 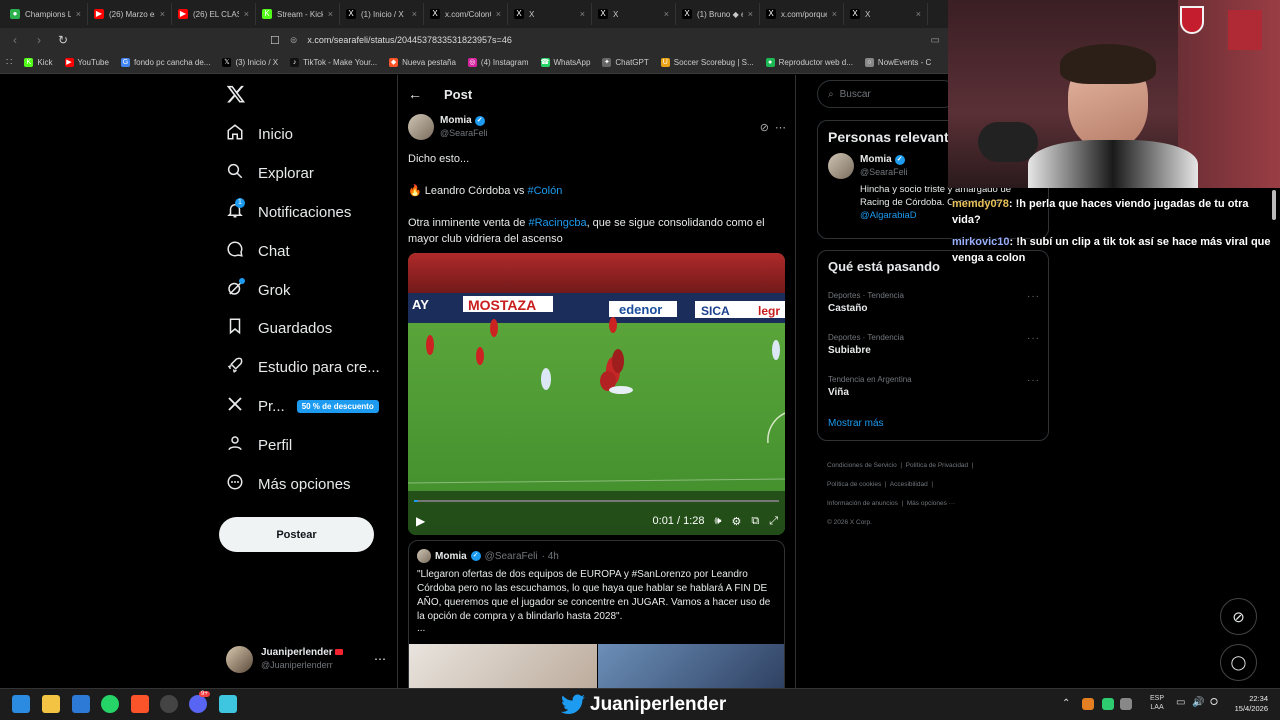 What do you see at coordinates (288, 212) in the screenshot?
I see `nav-item-2: 1 Notificaciones` at bounding box center [288, 212].